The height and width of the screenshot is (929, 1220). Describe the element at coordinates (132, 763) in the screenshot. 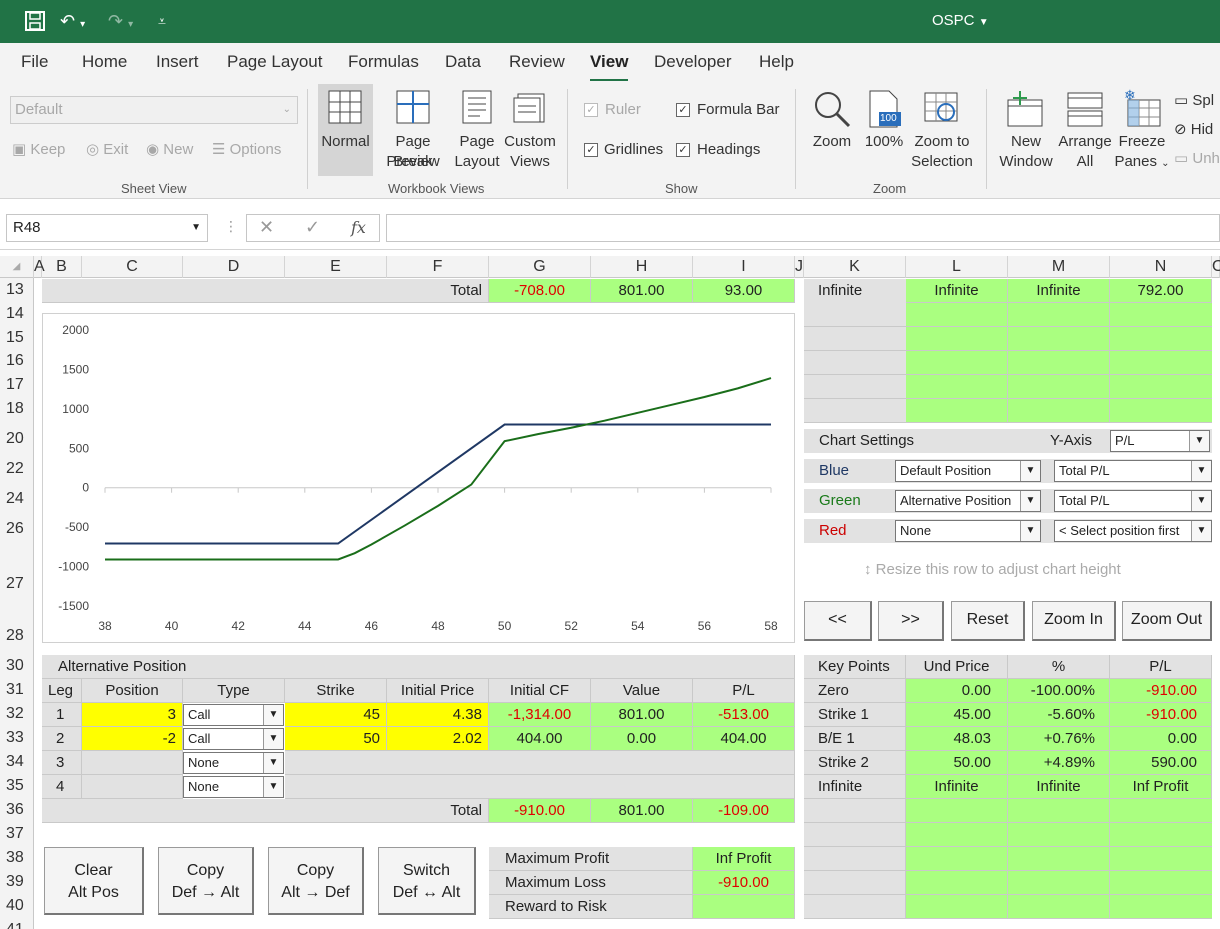

I see `leg-3-position` at that location.